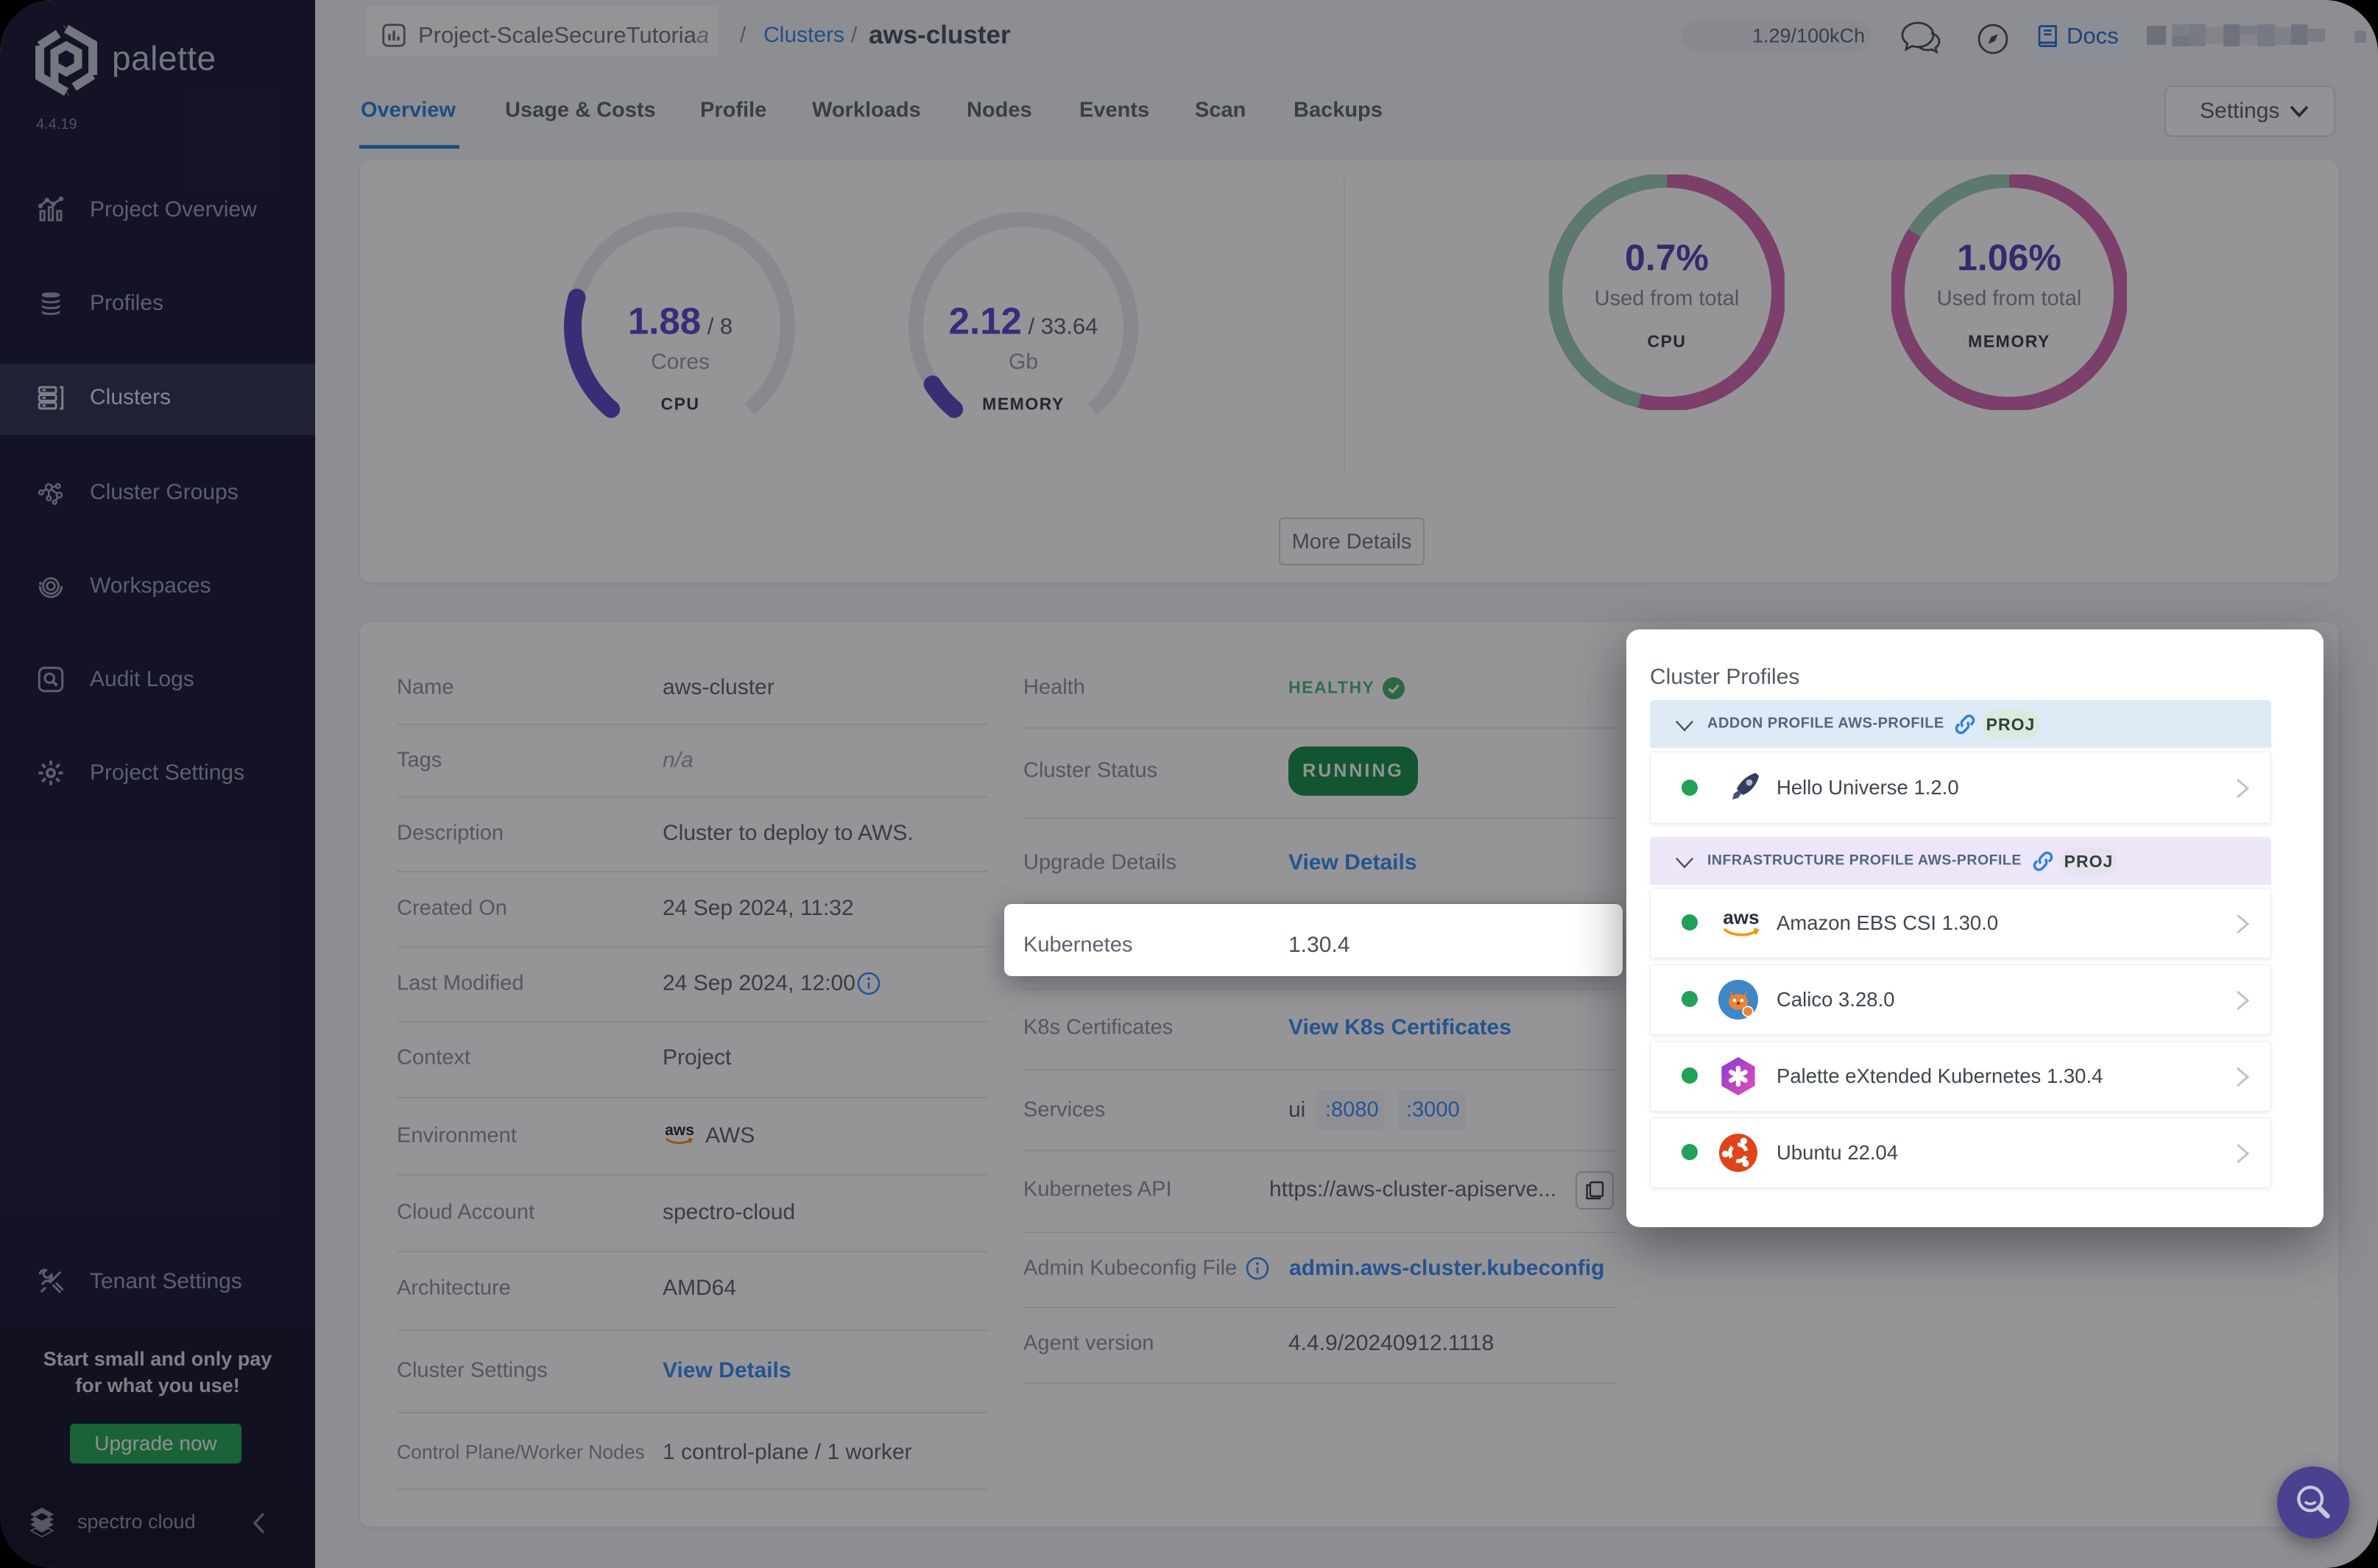 The height and width of the screenshot is (1568, 2378). I want to click on svg-text: aws, so click(1741, 917).